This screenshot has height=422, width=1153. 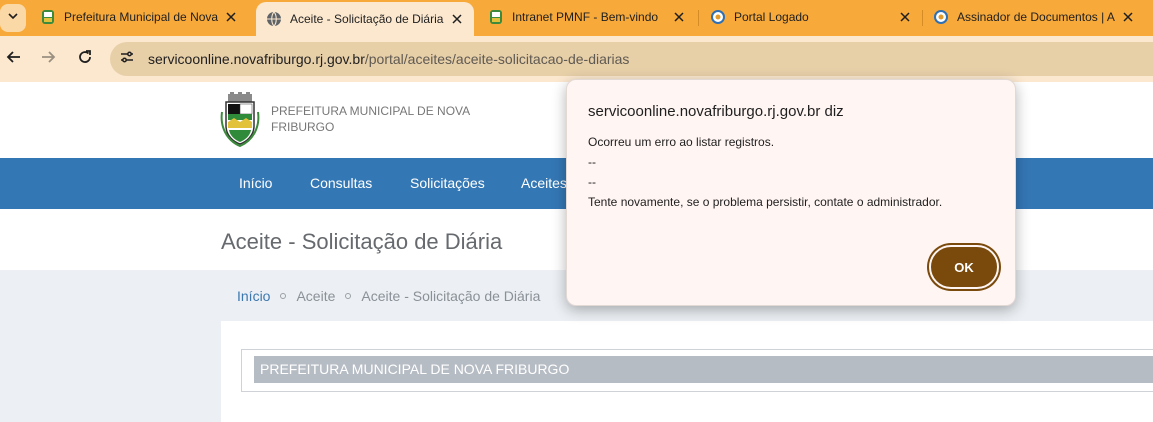 I want to click on url-host: servicoonline.novafriburgo.rj.gov.br, so click(x=256, y=59).